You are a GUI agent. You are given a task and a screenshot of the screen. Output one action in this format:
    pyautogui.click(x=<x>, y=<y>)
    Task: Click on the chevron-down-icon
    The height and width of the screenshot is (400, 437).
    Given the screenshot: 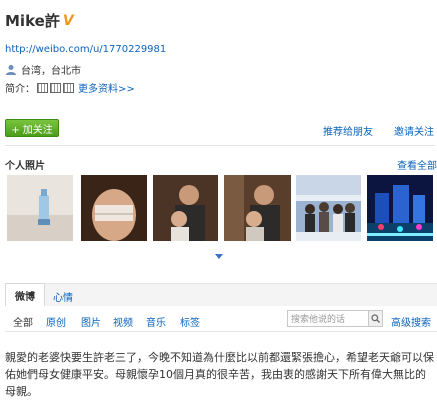 What is the action you would take?
    pyautogui.click(x=219, y=256)
    